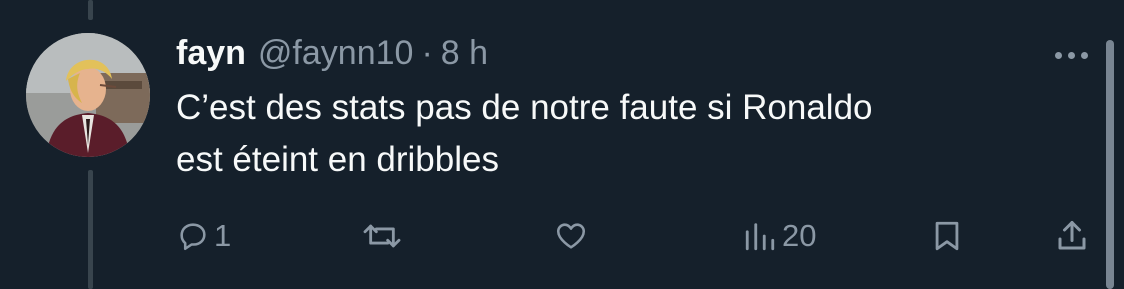 This screenshot has height=289, width=1124. Describe the element at coordinates (799, 235) in the screenshot. I see `views-count: 20` at that location.